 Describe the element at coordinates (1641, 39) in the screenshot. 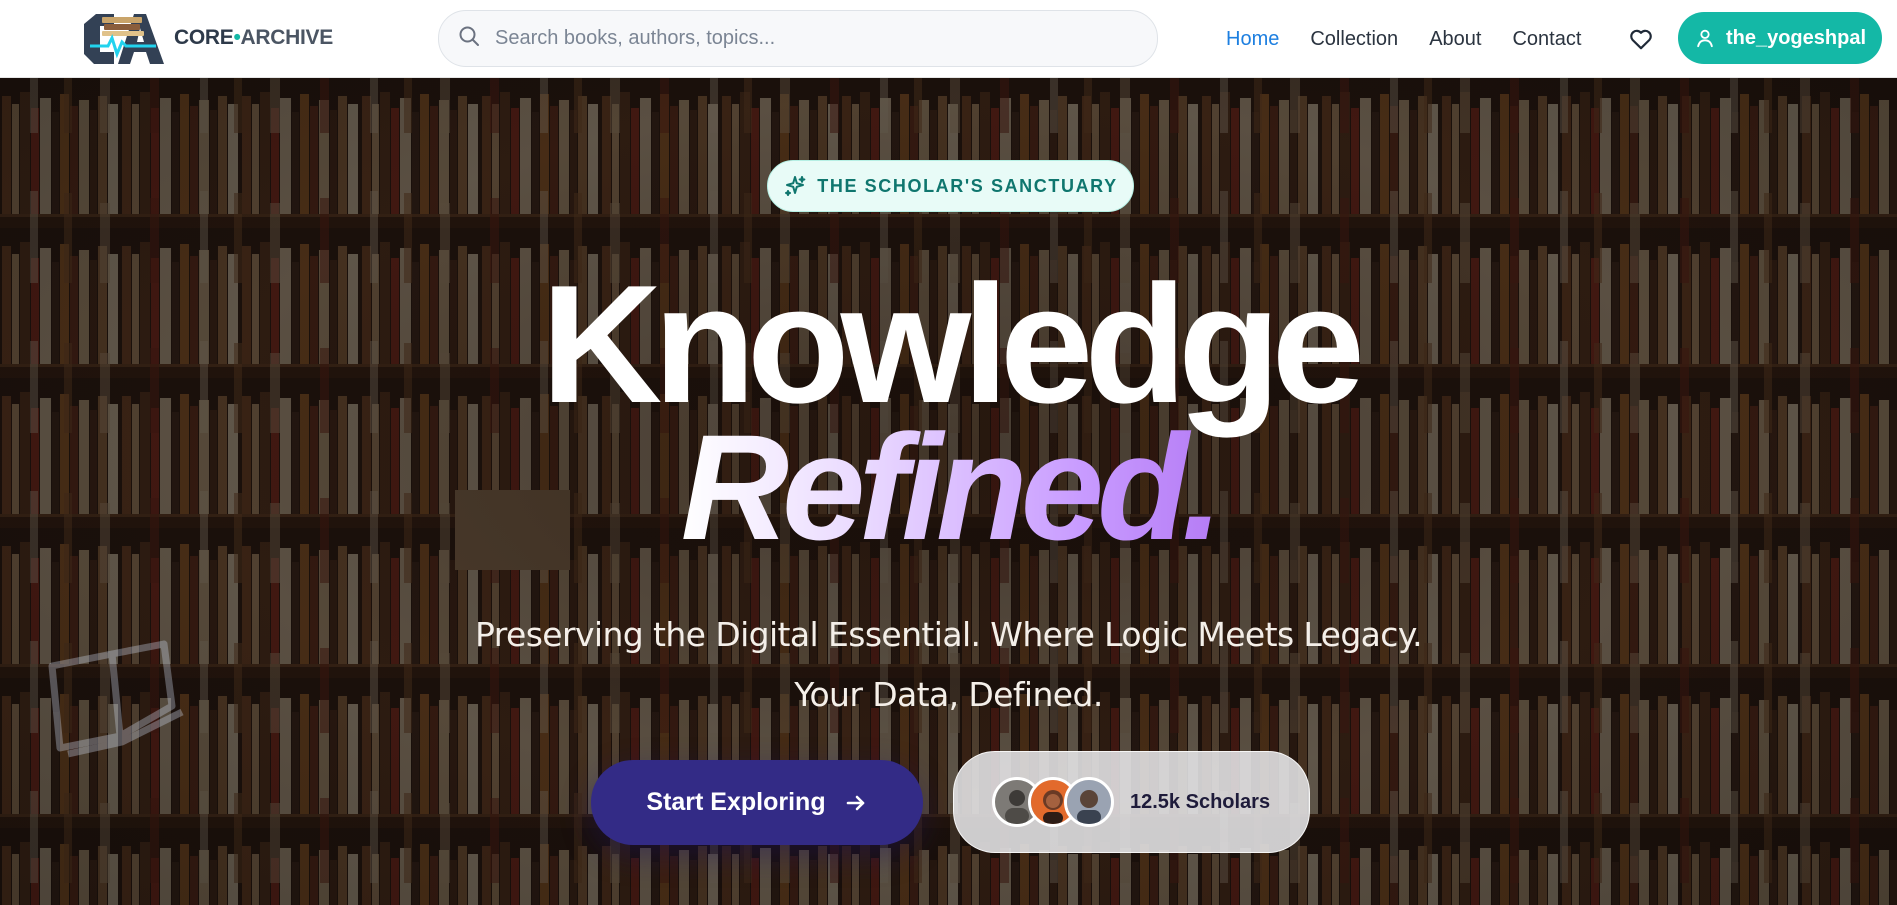

I see `heart-icon` at that location.